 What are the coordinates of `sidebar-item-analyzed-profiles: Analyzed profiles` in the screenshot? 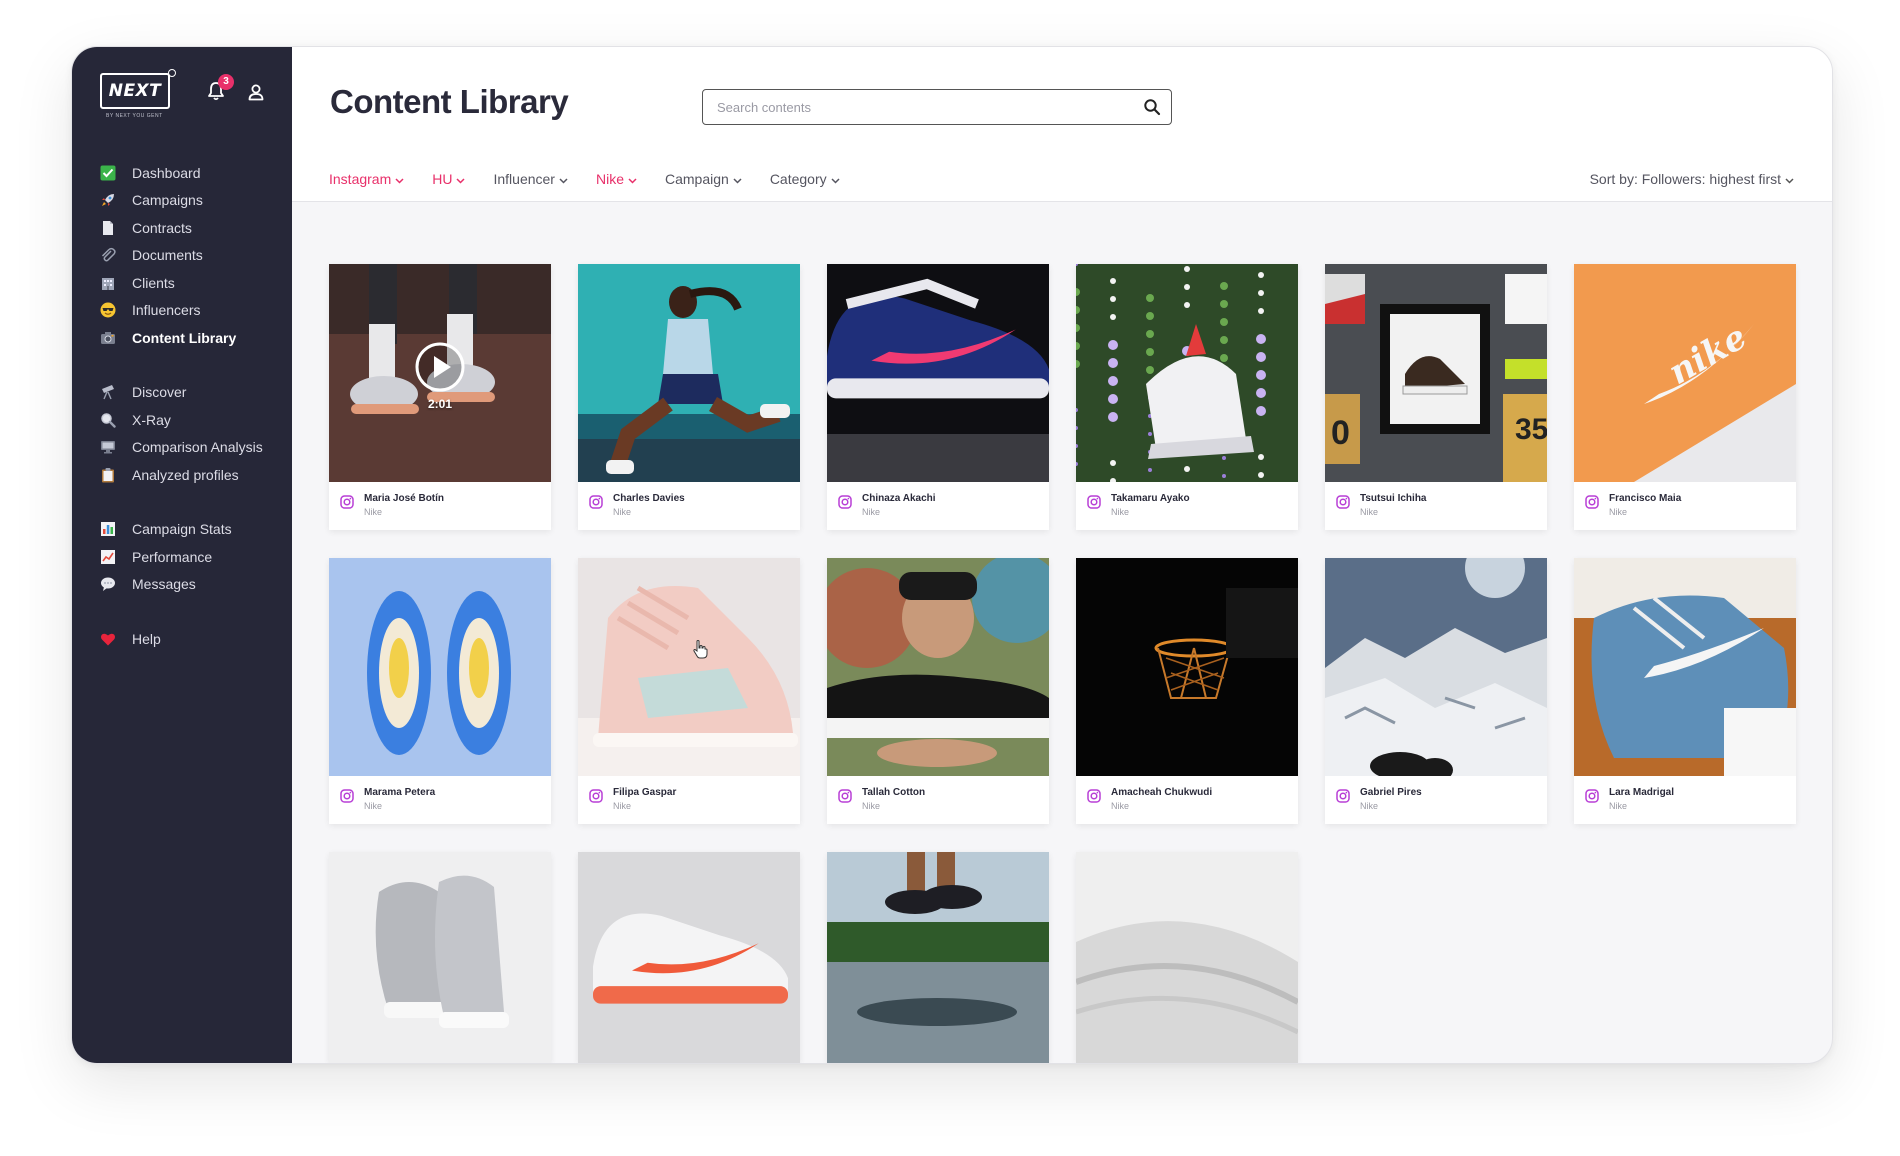 It's located at (190, 475).